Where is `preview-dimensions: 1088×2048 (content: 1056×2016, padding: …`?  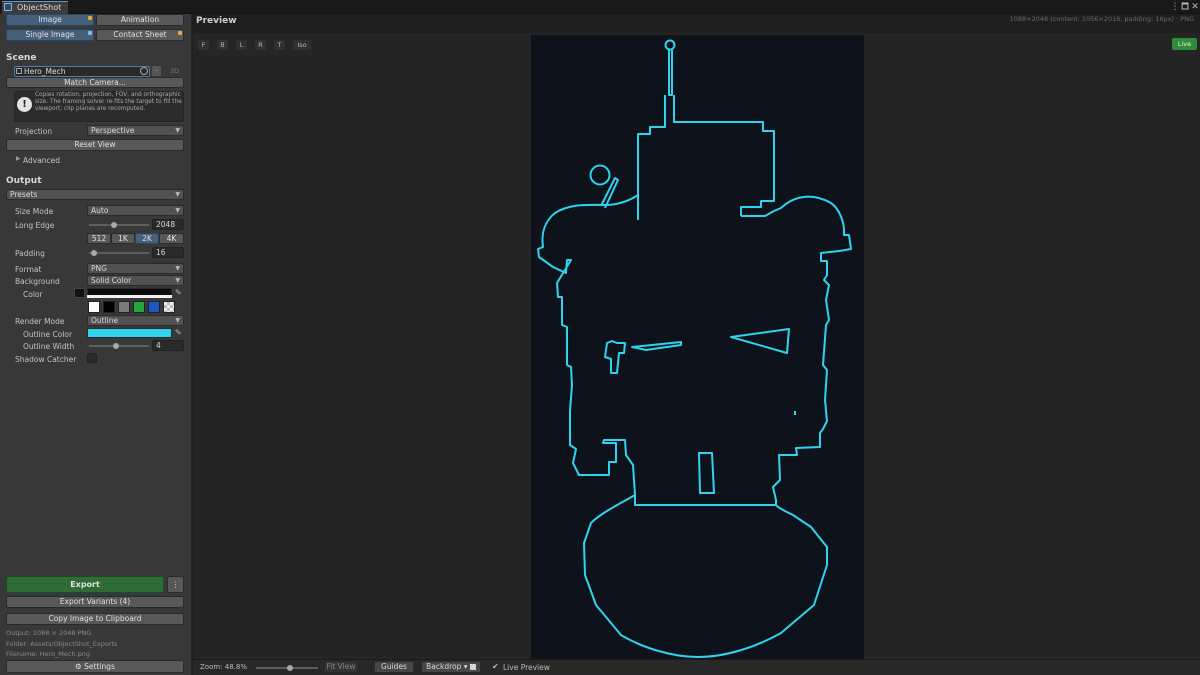
preview-dimensions: 1088×2048 (content: 1056×2016, padding: … is located at coordinates (1101, 19).